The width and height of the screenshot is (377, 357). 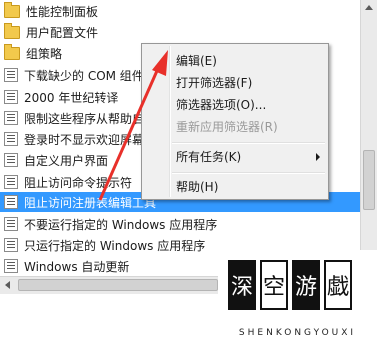 I want to click on logo-char-tile: 空, so click(x=274, y=285).